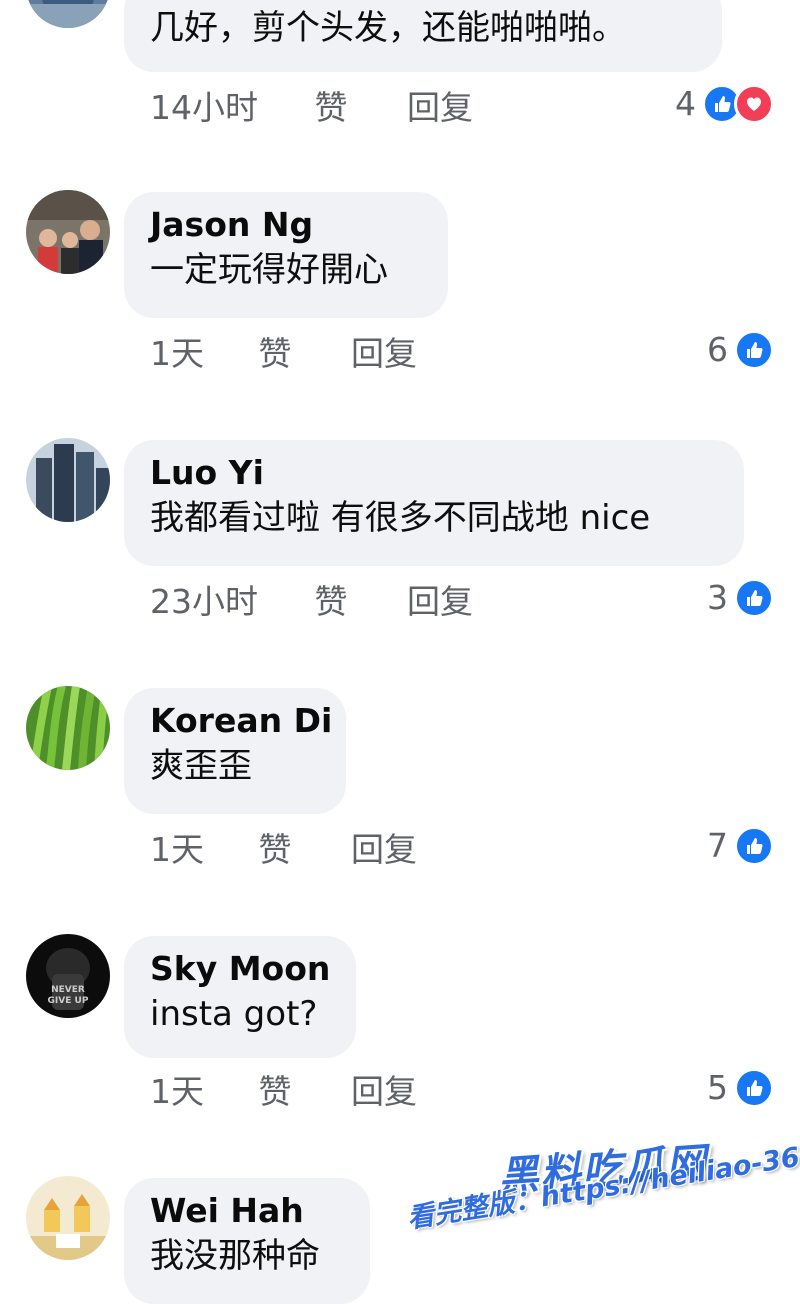 Image resolution: width=800 pixels, height=1304 pixels. I want to click on comment-text: 我都看过啦 有很多不同战地 nice, so click(400, 518).